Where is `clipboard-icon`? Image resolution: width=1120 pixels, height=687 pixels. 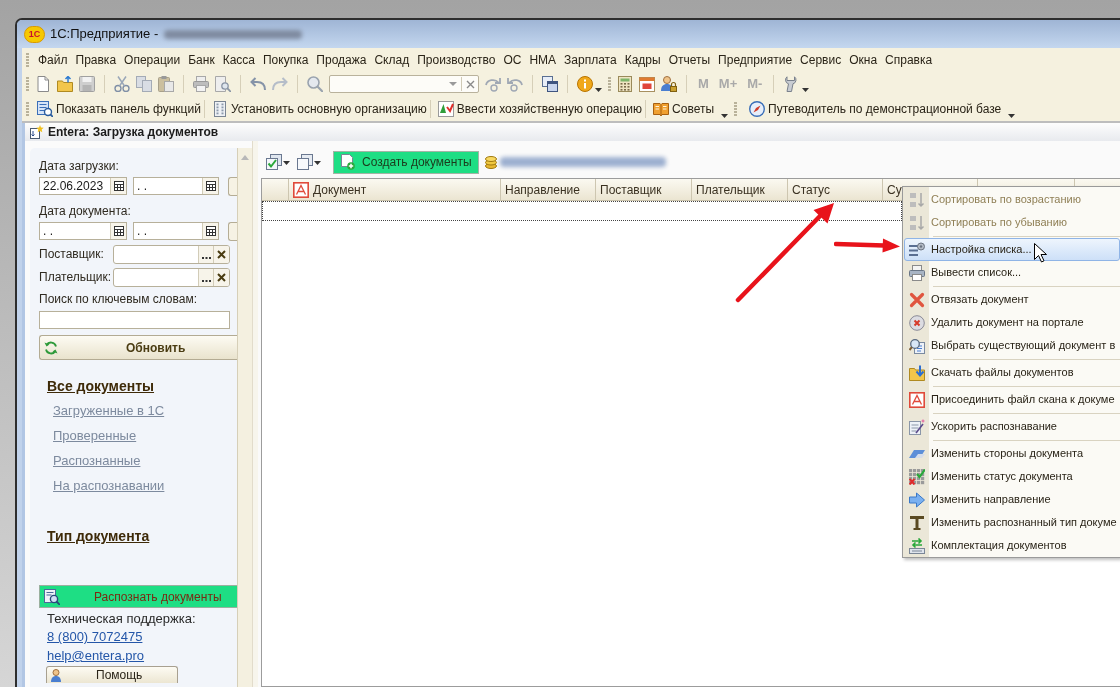 clipboard-icon is located at coordinates (166, 84).